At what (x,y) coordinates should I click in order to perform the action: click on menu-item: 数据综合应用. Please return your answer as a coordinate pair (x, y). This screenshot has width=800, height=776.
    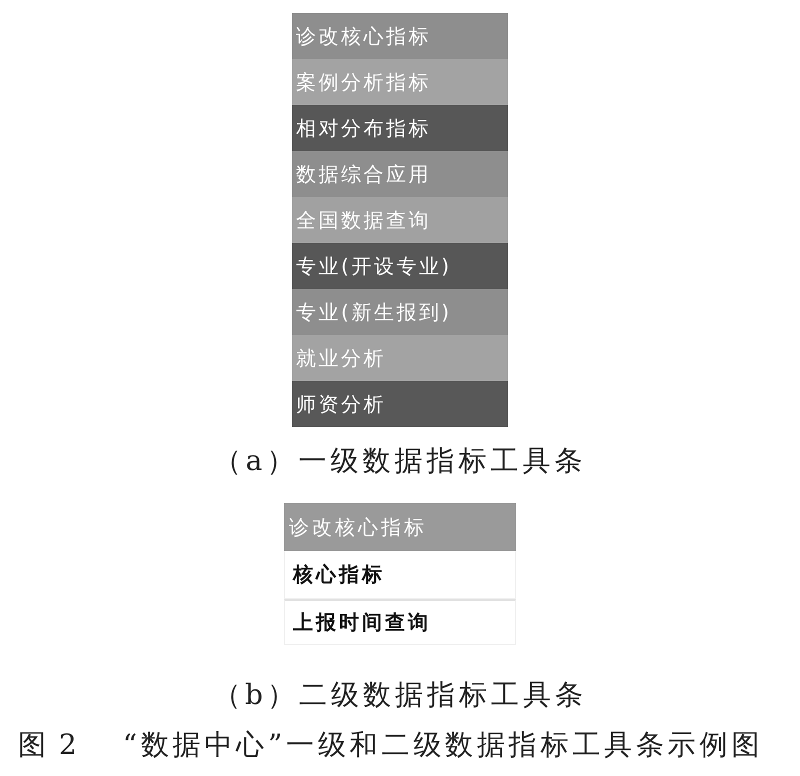
    Looking at the image, I should click on (400, 174).